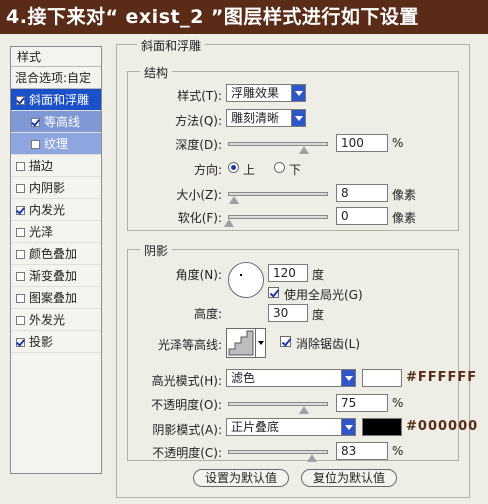 This screenshot has height=504, width=488. I want to click on depth-slider, so click(278, 148).